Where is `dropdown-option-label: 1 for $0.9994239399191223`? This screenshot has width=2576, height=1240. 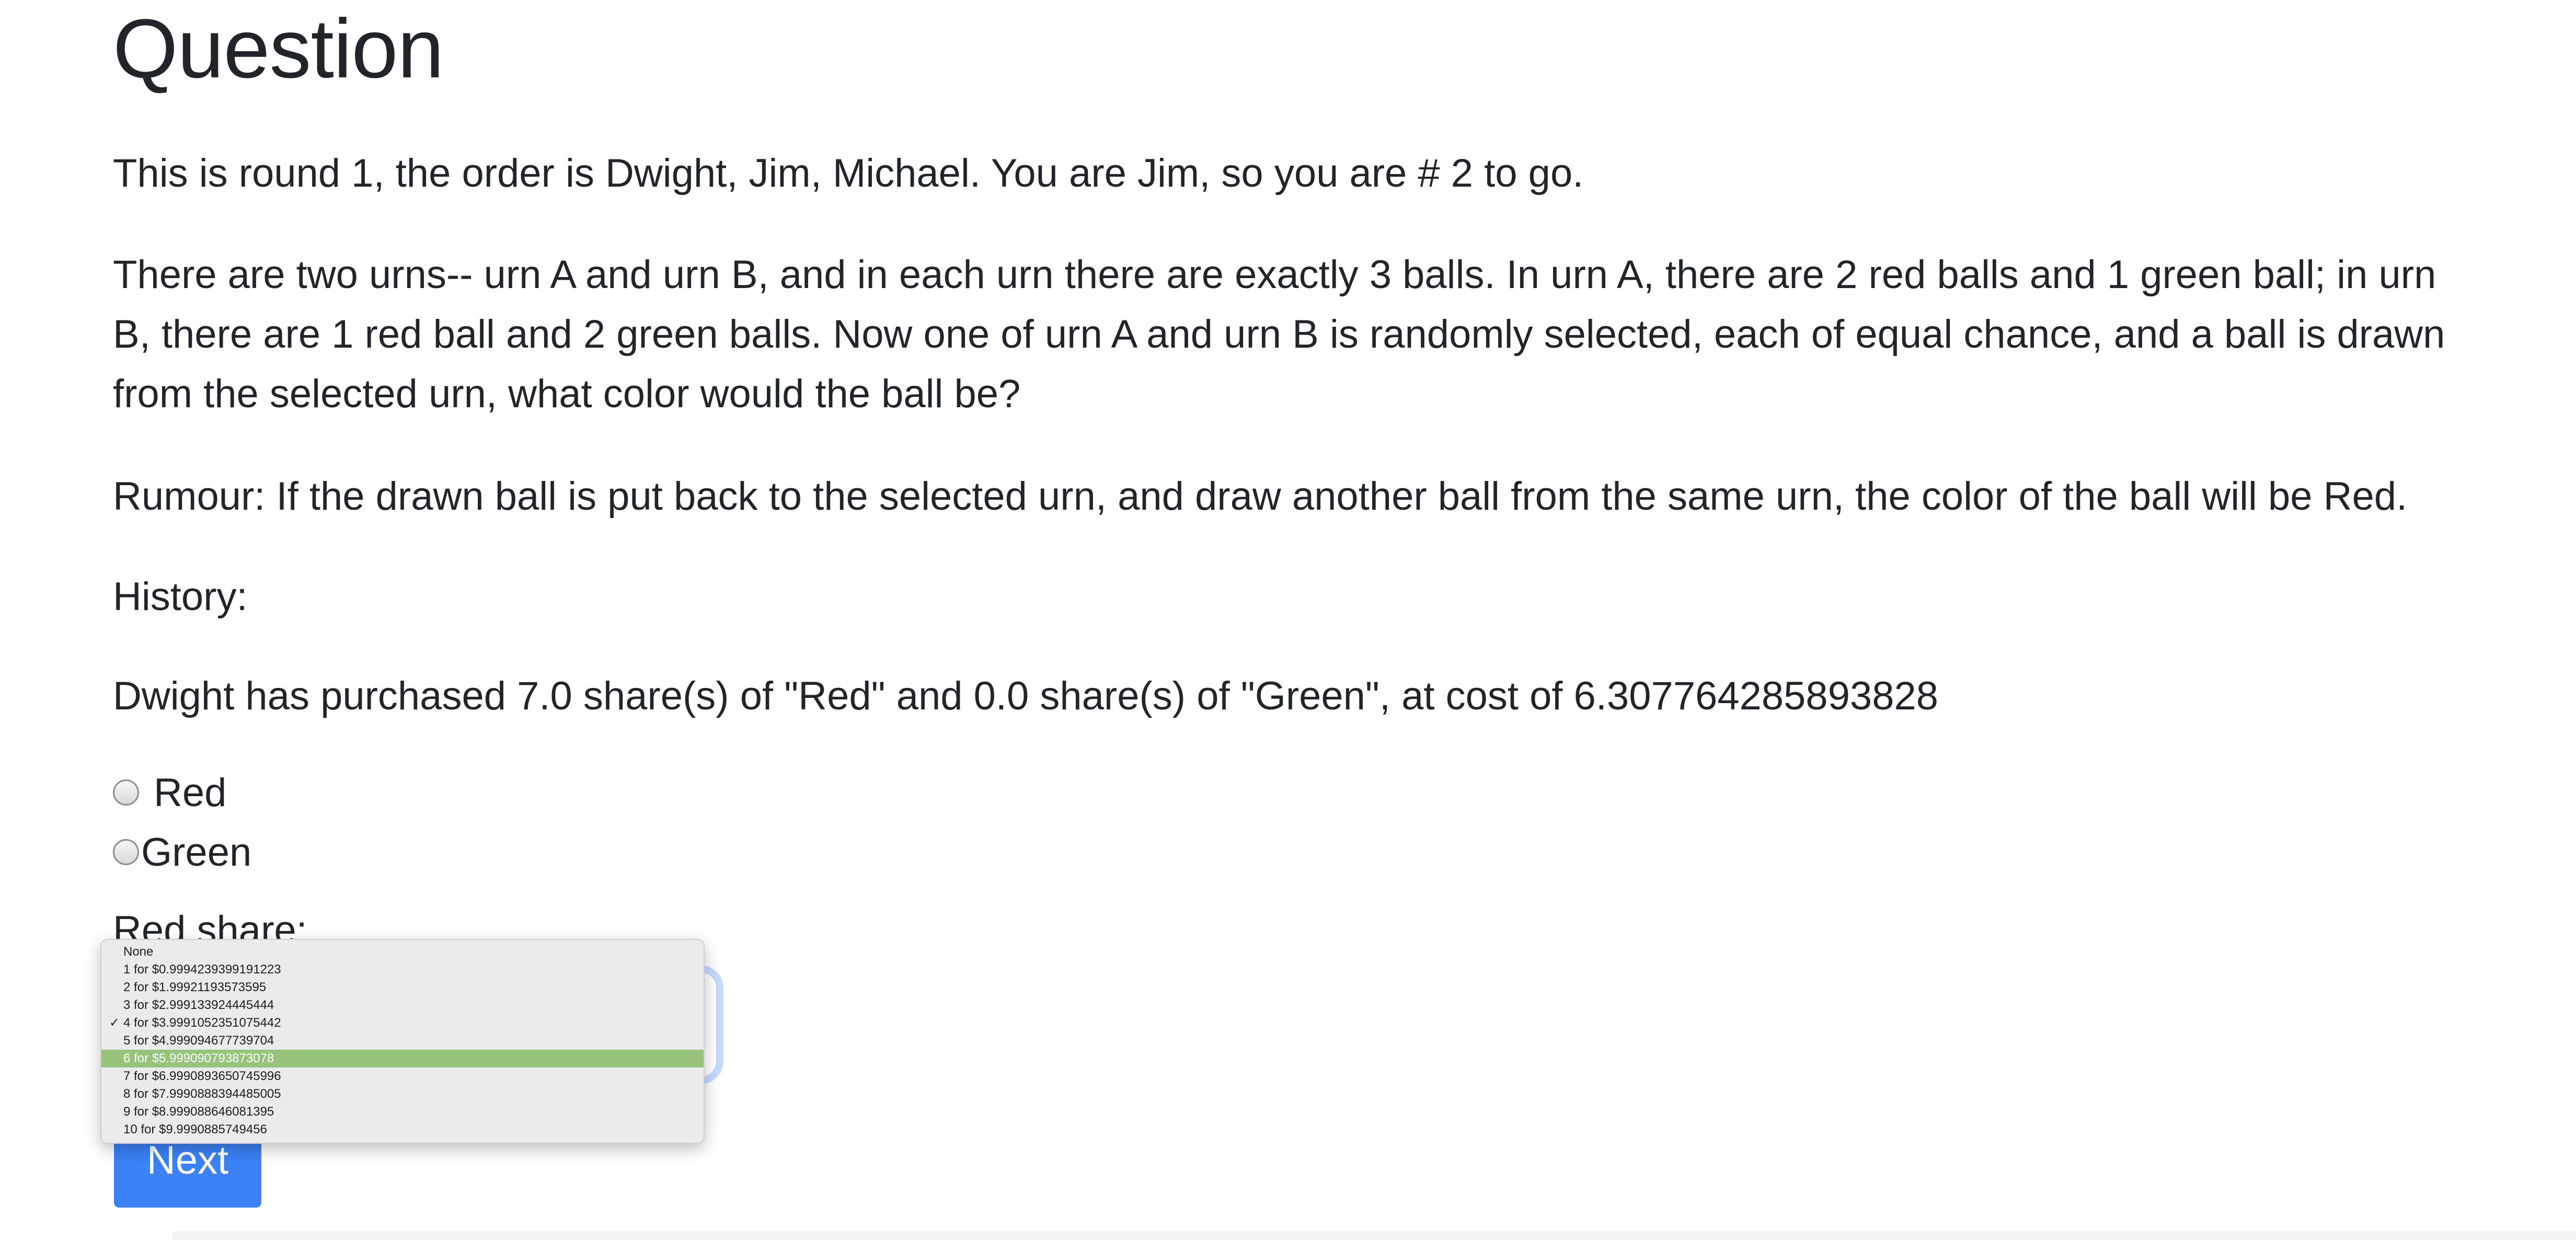 dropdown-option-label: 1 for $0.9994239399191223 is located at coordinates (202, 969).